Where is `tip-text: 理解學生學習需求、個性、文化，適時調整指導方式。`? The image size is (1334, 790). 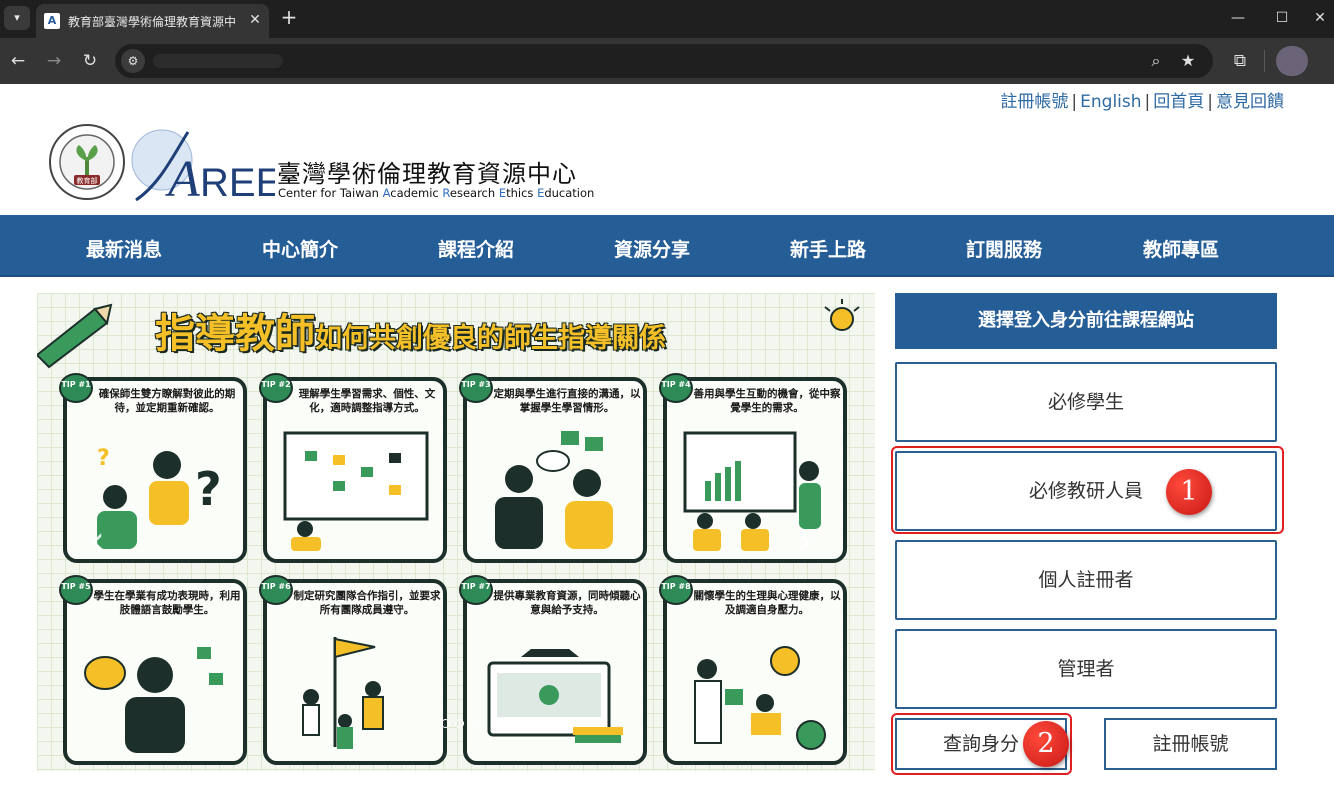
tip-text: 理解學生學習需求、個性、文化，適時調整指導方式。 is located at coordinates (367, 401).